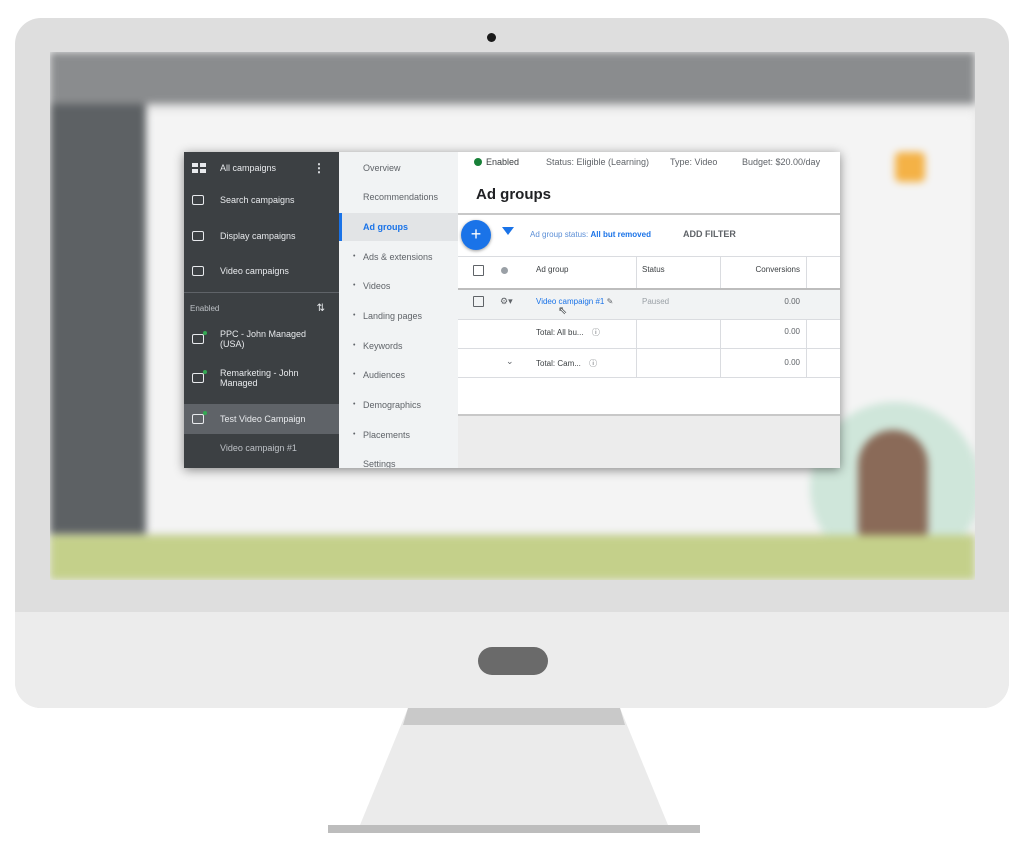 Image resolution: width=1024 pixels, height=847 pixels. I want to click on total-row-label: Total: Cam... ⓘ, so click(566, 363).